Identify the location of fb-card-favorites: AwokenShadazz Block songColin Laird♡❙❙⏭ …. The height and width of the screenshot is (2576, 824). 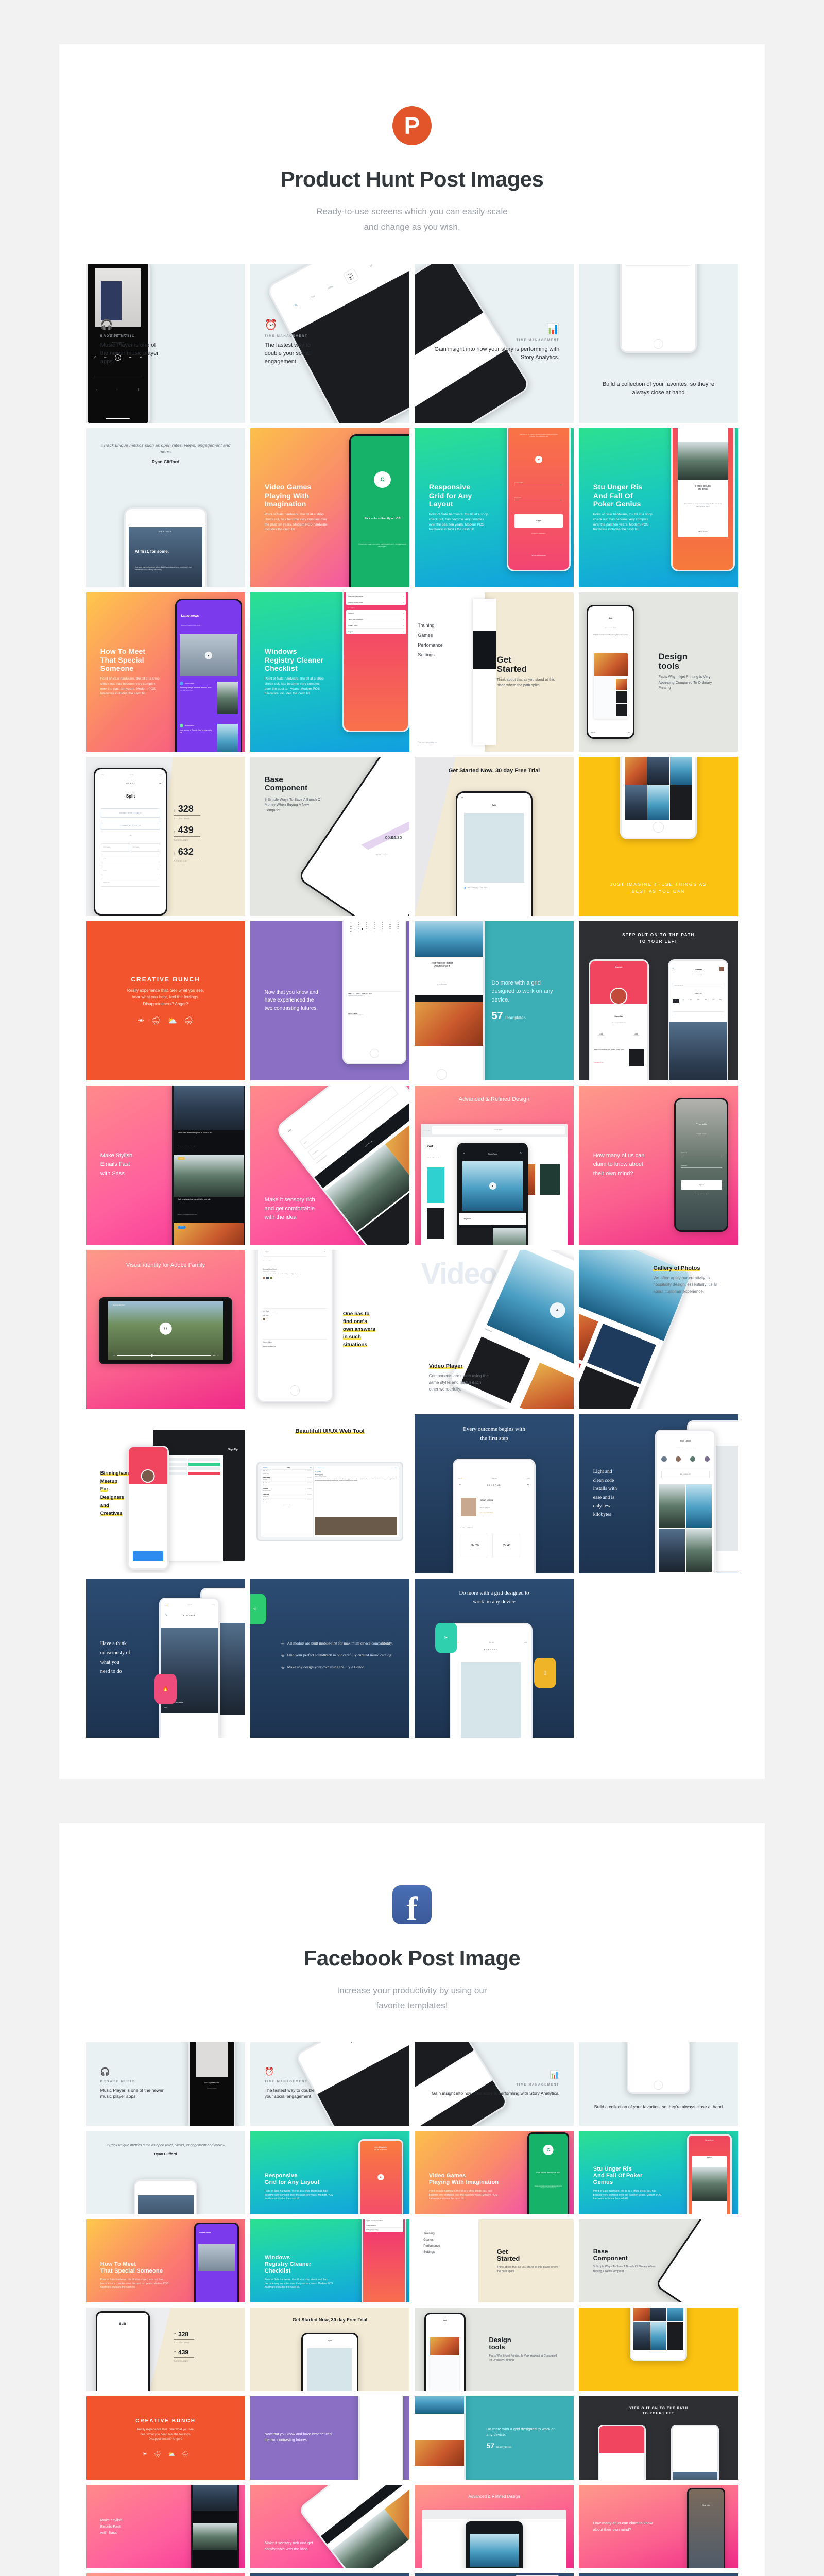
(658, 2084).